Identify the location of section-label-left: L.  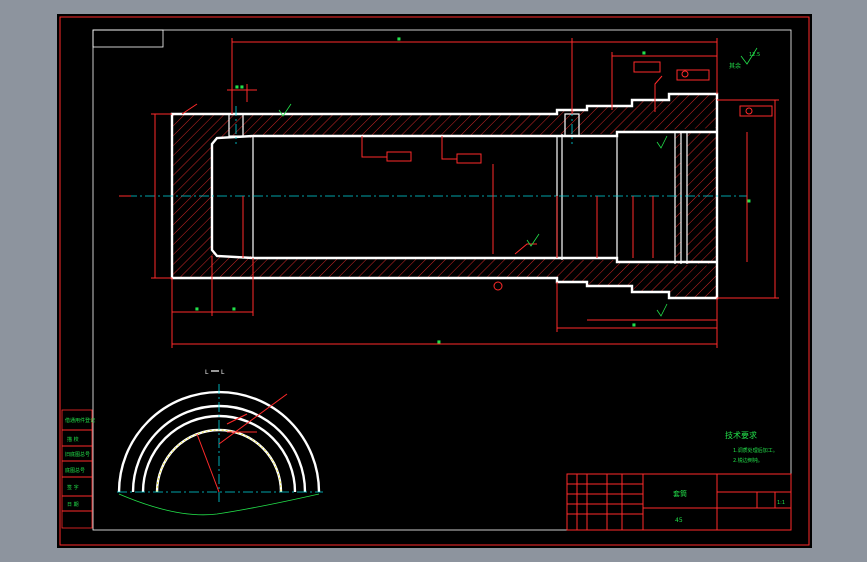
(207, 372).